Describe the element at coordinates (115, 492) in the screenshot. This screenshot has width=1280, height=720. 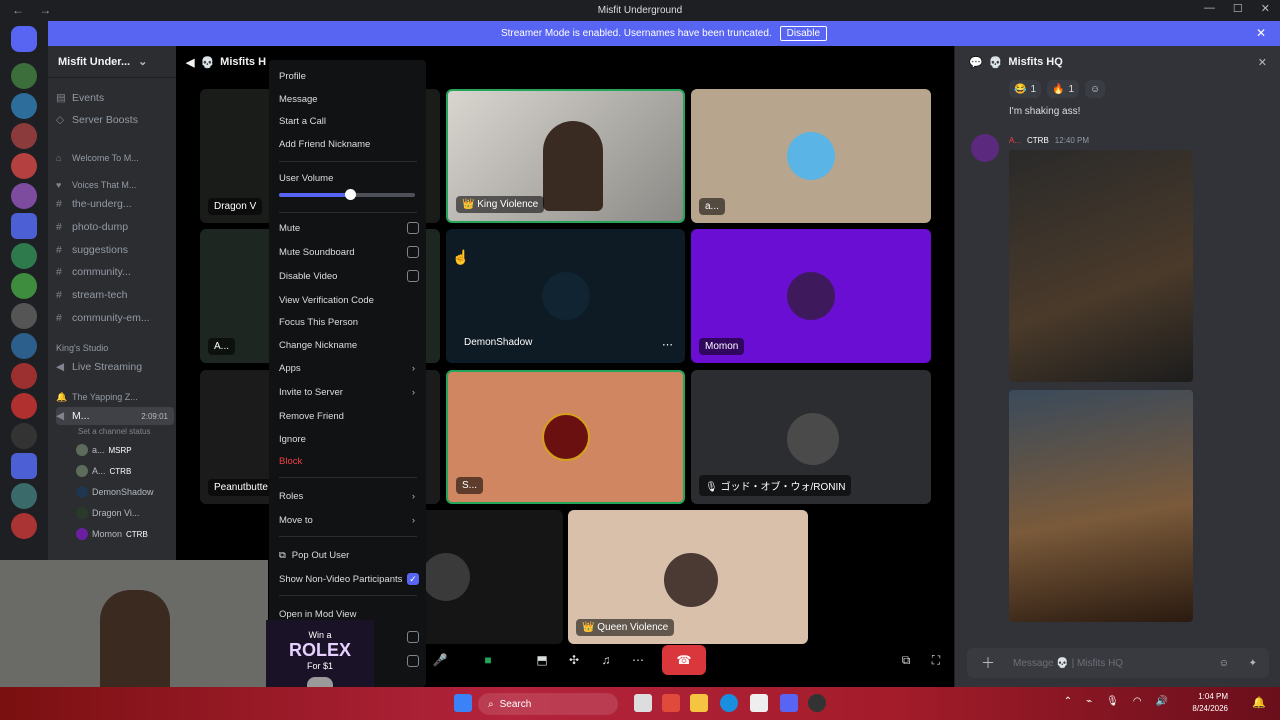
I see `voice-user: DemonShadow` at that location.